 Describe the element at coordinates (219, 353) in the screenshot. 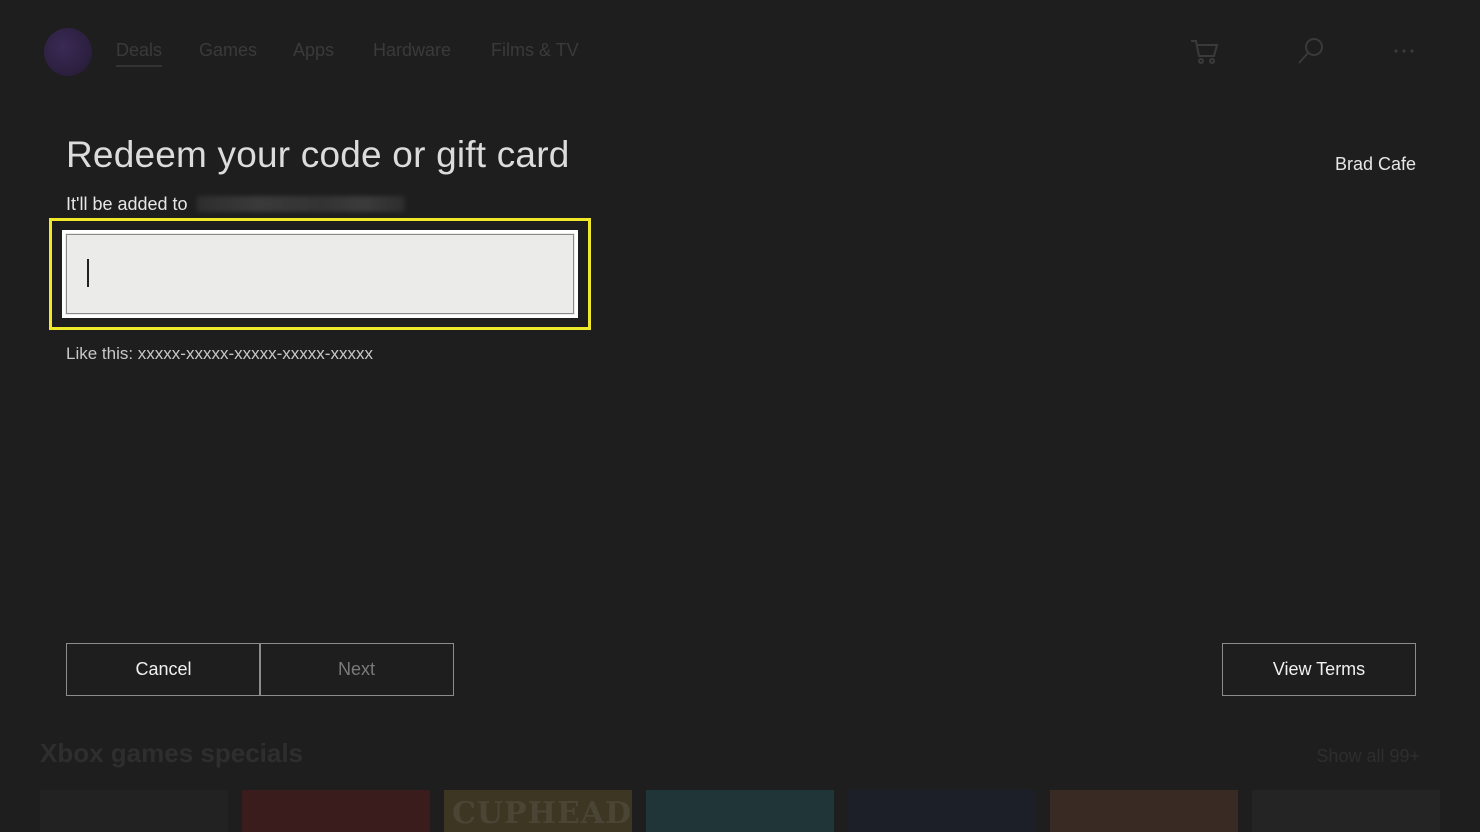

I see `code-format-hint: Like this: xxxxx-xxxxx-xxxxx-xxxxx-xxxxx` at that location.